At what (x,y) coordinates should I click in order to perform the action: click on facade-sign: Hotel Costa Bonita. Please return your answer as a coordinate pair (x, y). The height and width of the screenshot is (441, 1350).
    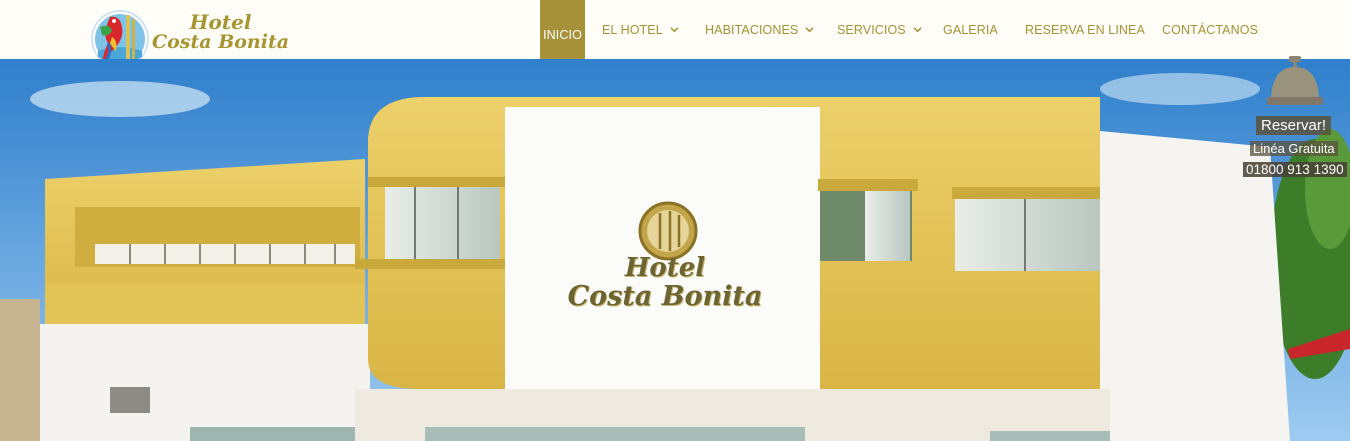
    Looking at the image, I should click on (665, 283).